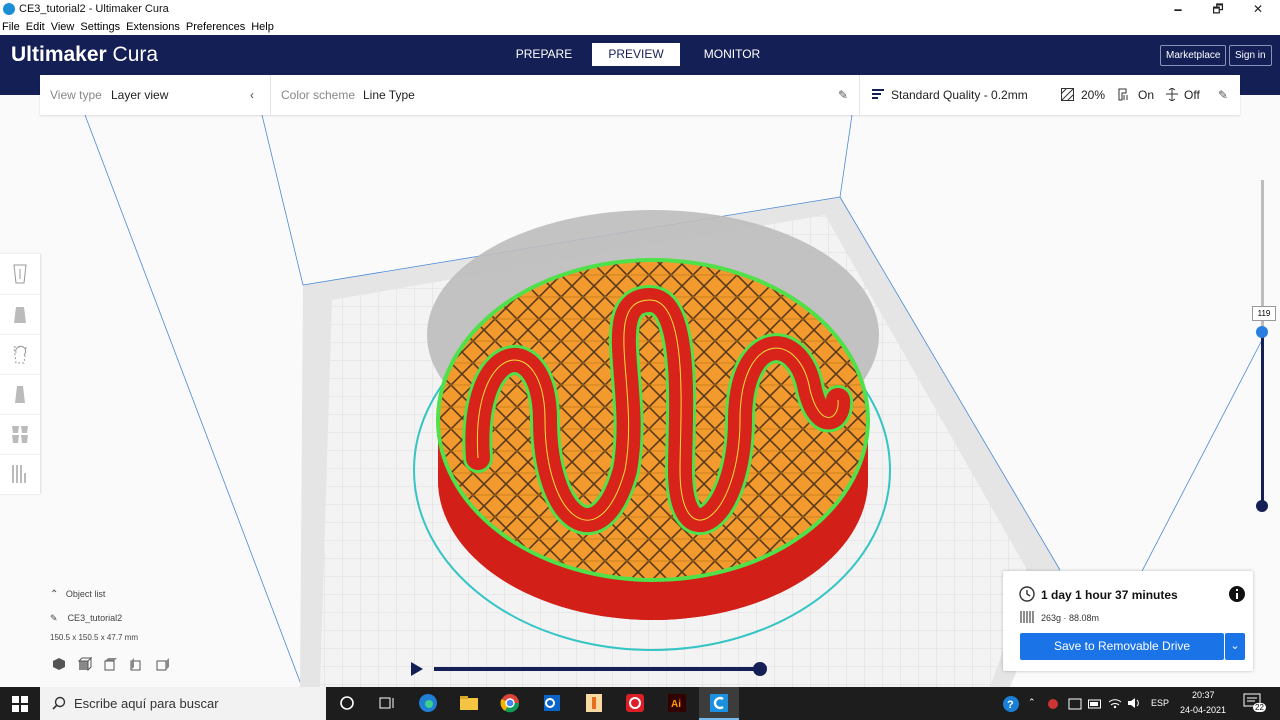  Describe the element at coordinates (1258, 9) in the screenshot. I see `close-button: ✕` at that location.